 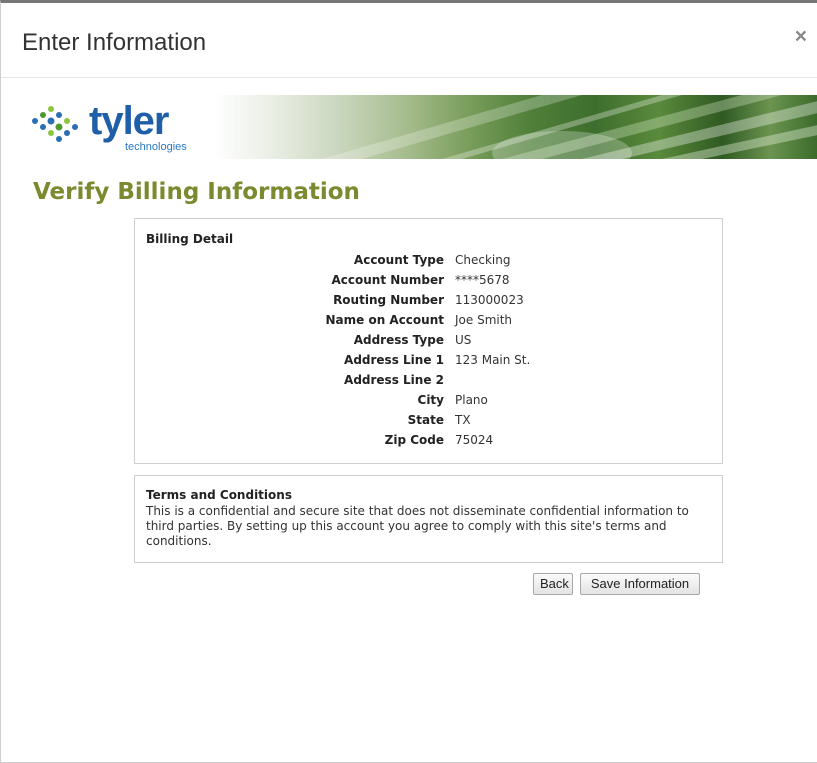 I want to click on detail-row-address-type: Address Type US, so click(x=428, y=340).